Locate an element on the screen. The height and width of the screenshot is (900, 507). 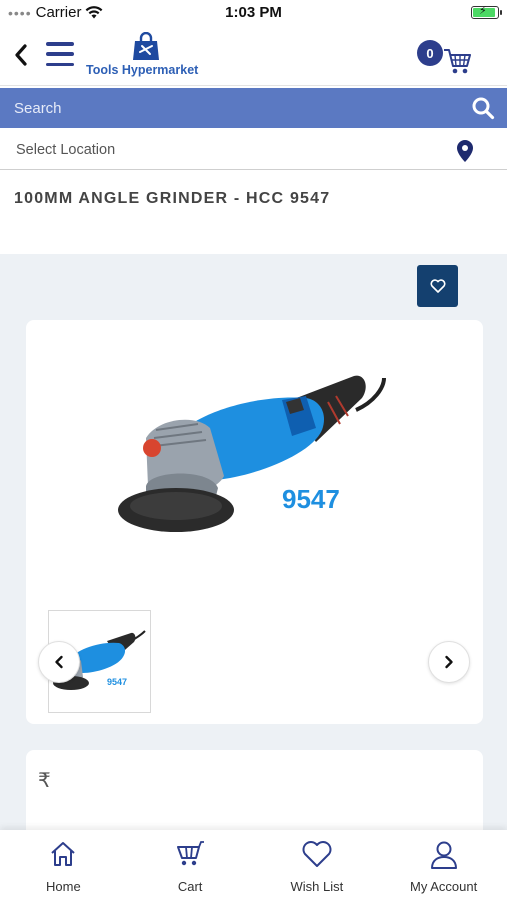
brand-name: Tools Hypermarket is located at coordinates (142, 70).